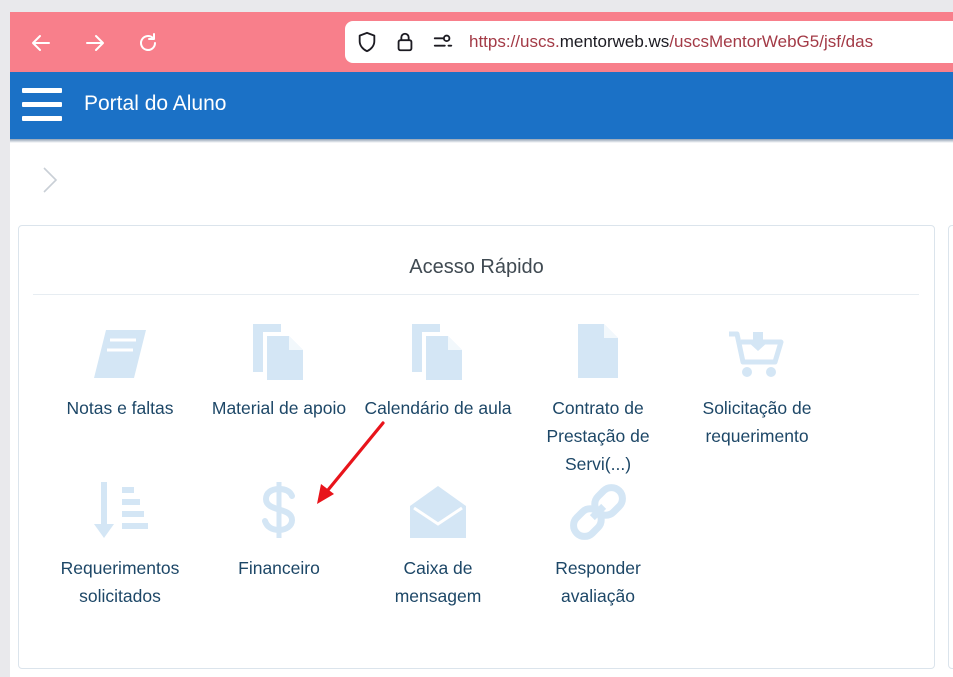  Describe the element at coordinates (438, 546) in the screenshot. I see `tile-caixa-de-mensagem: Caixa de mensagem` at that location.